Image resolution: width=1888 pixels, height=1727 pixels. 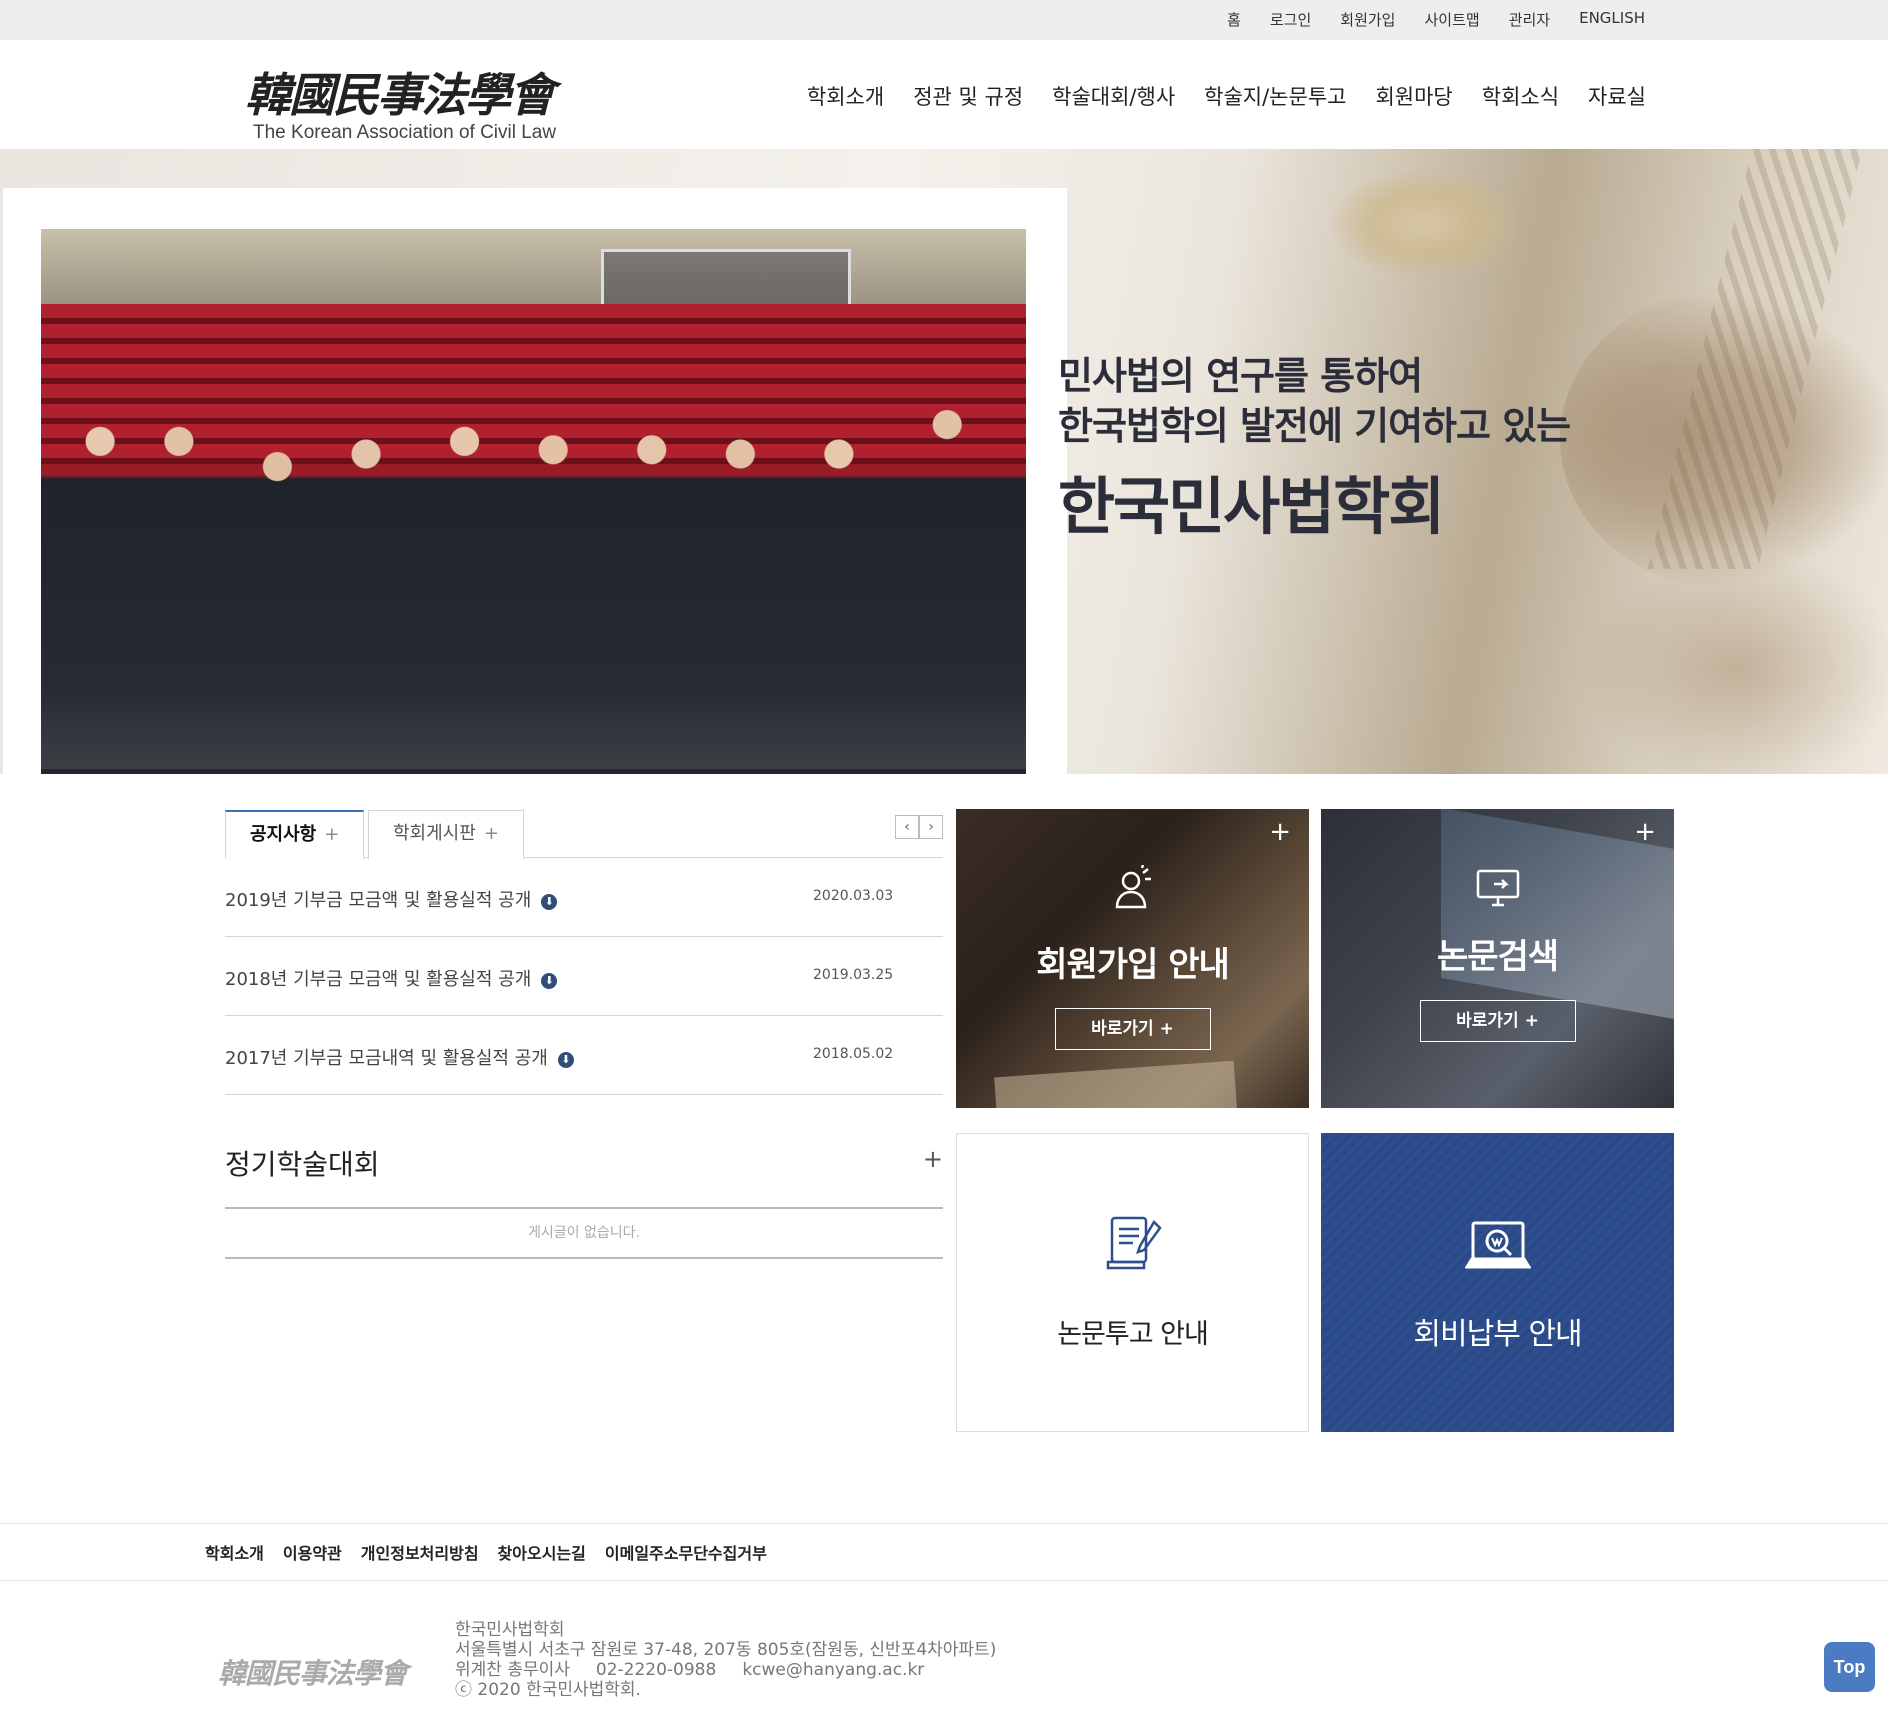 I want to click on user-icon, so click(x=1133, y=893).